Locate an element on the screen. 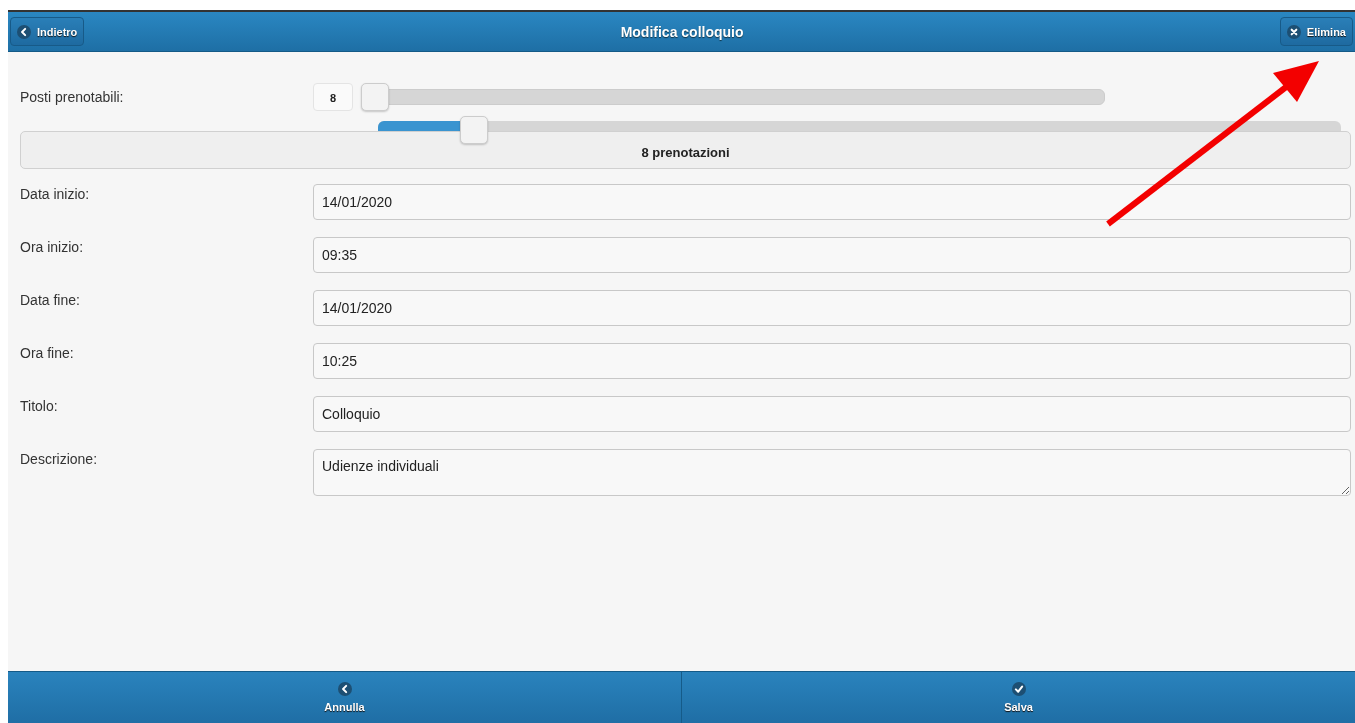  input-field: Colloquio is located at coordinates (832, 414).